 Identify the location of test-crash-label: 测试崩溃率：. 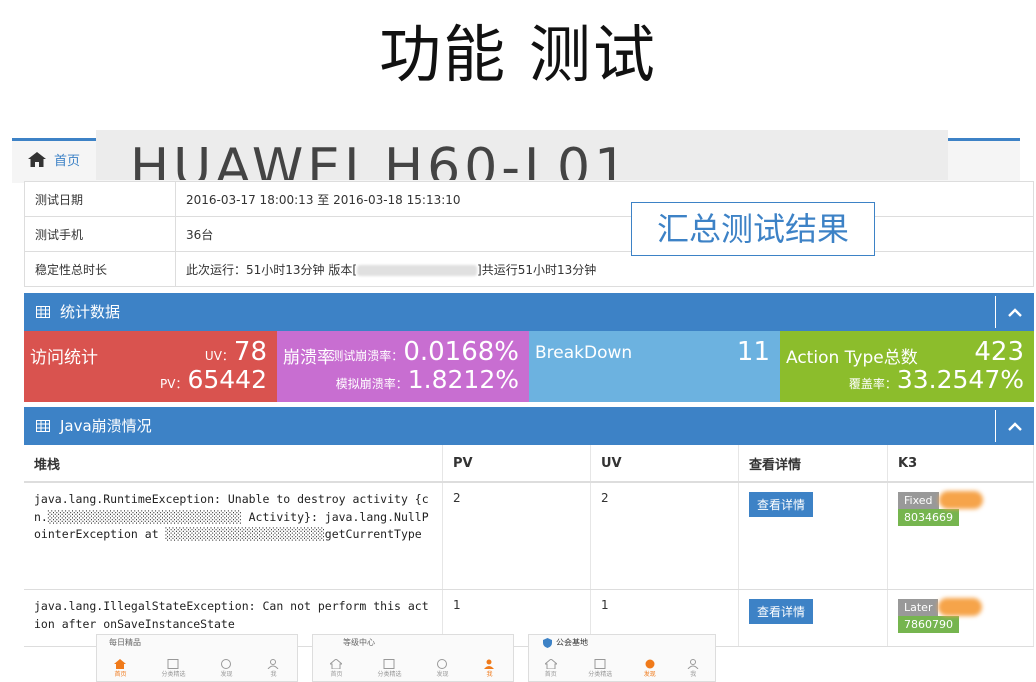
(367, 356).